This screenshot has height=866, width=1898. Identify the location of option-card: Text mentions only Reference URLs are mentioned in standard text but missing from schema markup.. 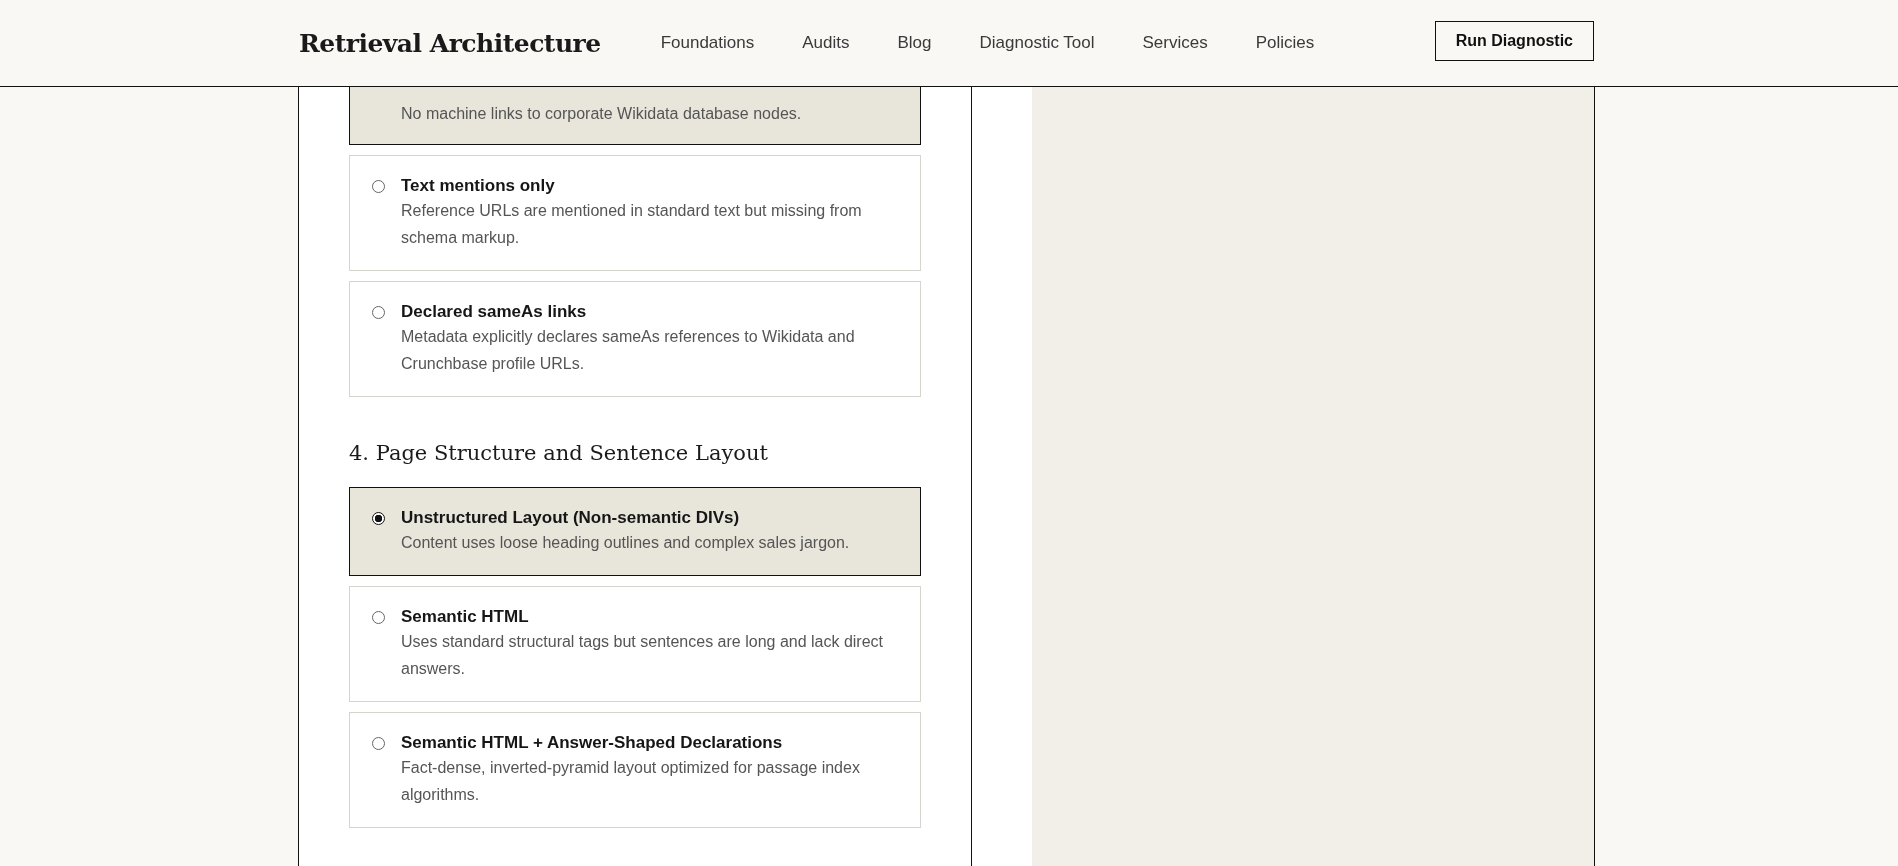
(635, 213).